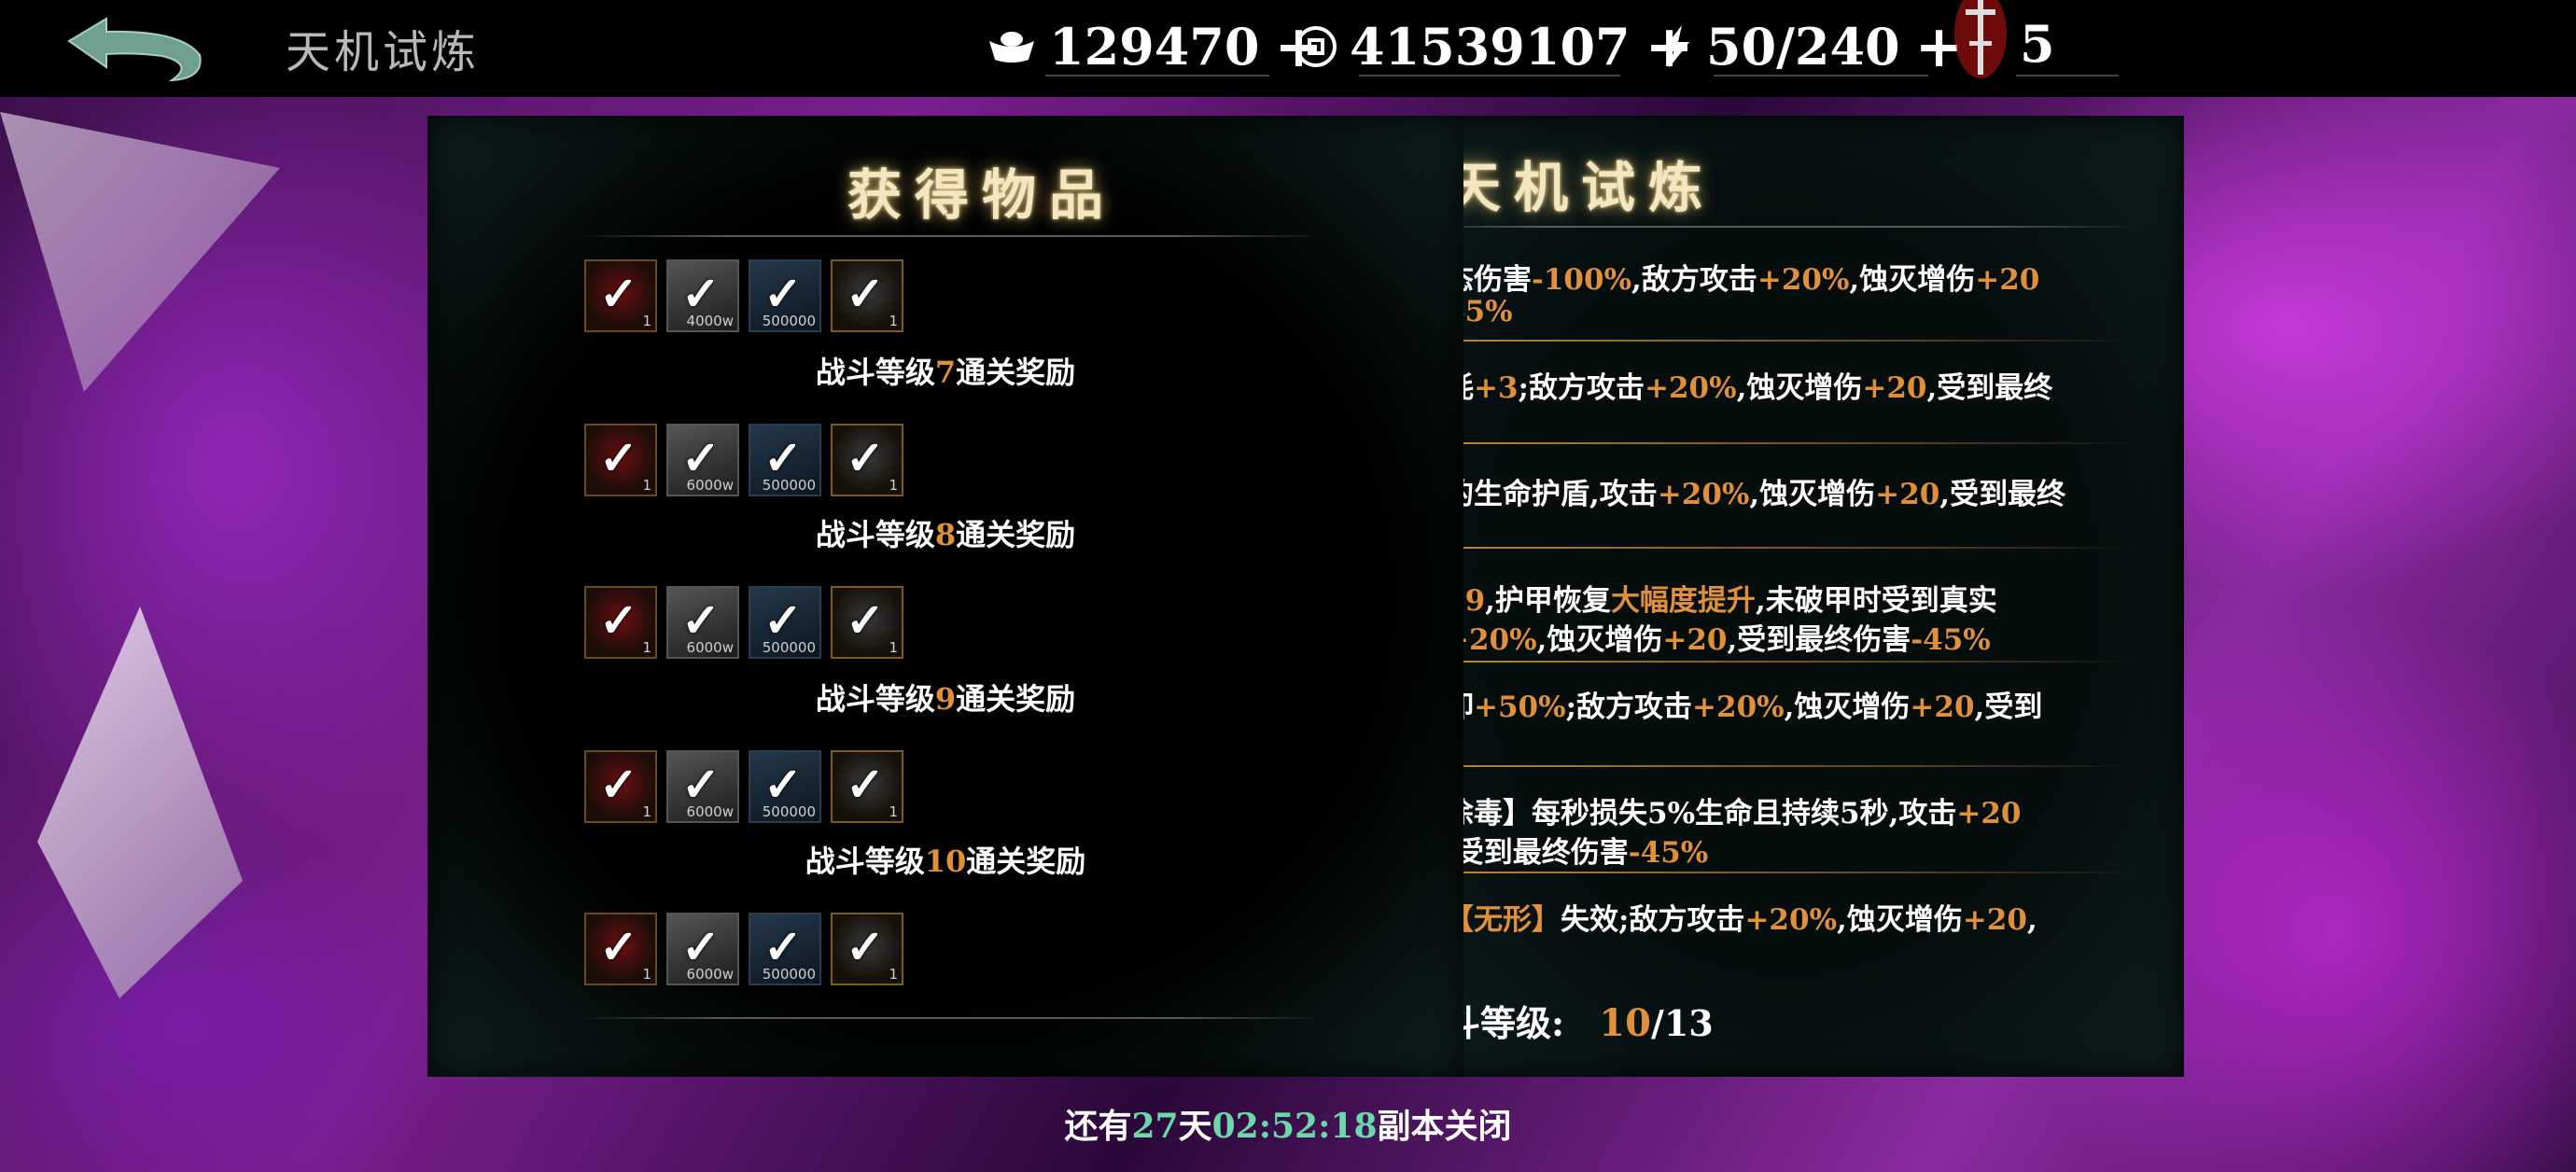 Image resolution: width=2576 pixels, height=1172 pixels. Describe the element at coordinates (945, 699) in the screenshot. I see `level-number: 9` at that location.